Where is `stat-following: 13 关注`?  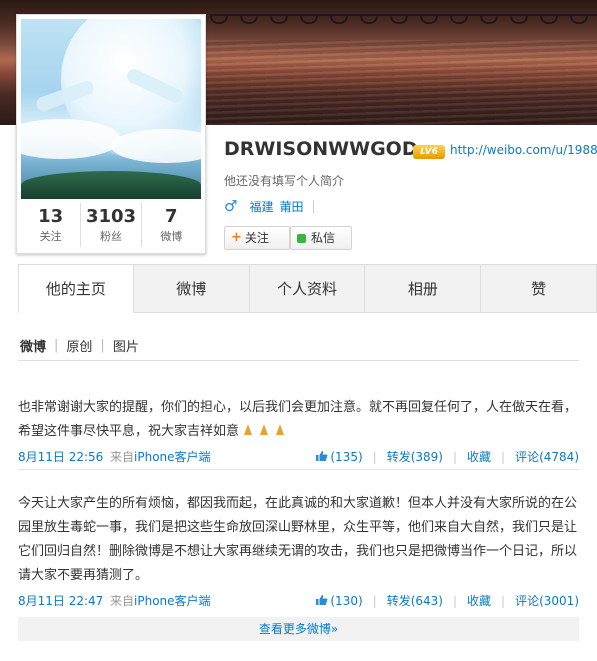
stat-following: 13 关注 is located at coordinates (51, 225).